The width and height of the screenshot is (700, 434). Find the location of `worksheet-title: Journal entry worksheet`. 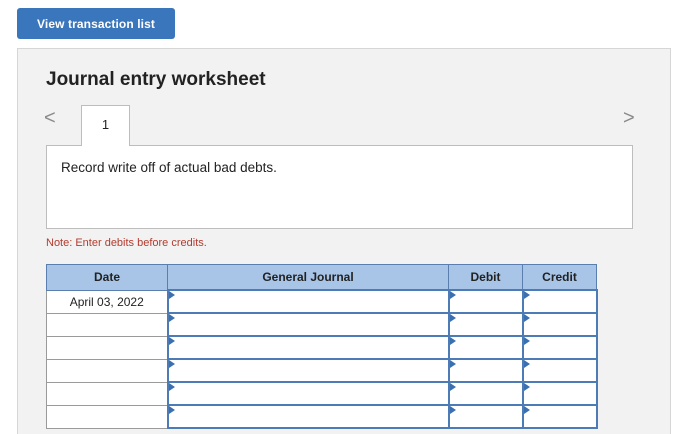

worksheet-title: Journal entry worksheet is located at coordinates (156, 79).